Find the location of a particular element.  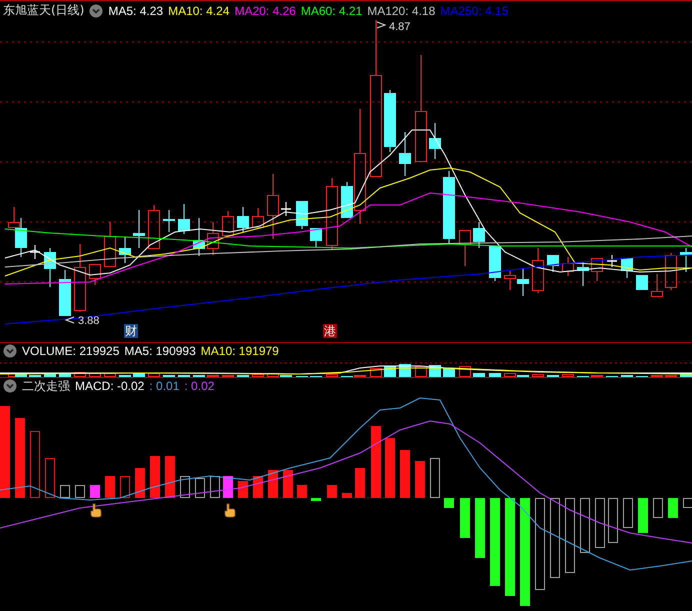

low-price-label: 3.88 is located at coordinates (89, 321).